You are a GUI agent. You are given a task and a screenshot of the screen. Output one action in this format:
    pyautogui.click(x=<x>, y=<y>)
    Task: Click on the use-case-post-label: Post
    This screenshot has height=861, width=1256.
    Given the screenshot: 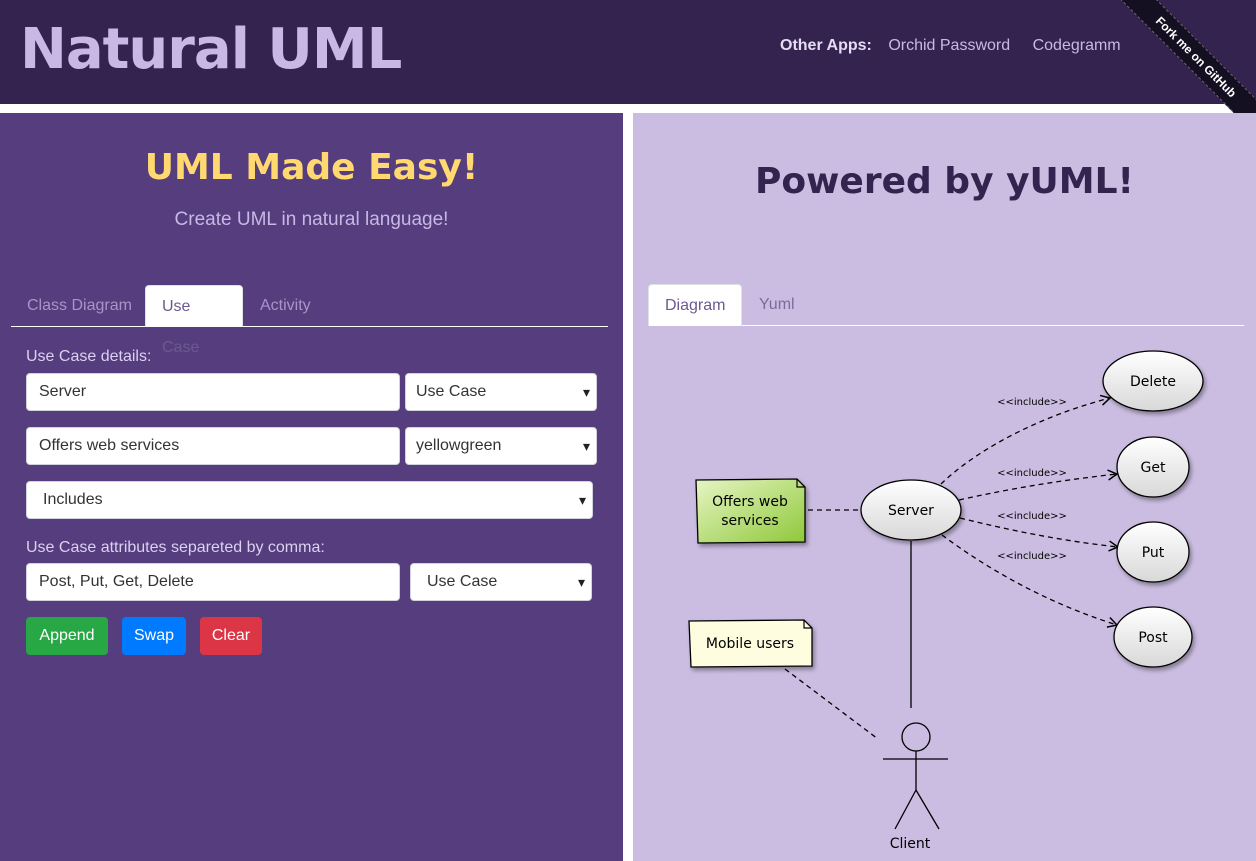 What is the action you would take?
    pyautogui.click(x=1153, y=638)
    